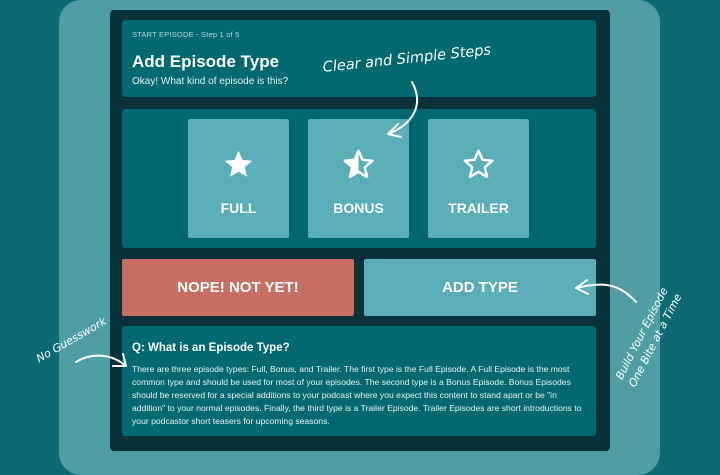 Image resolution: width=720 pixels, height=475 pixels. Describe the element at coordinates (480, 287) in the screenshot. I see `add-type-button: ADD TYPE` at that location.